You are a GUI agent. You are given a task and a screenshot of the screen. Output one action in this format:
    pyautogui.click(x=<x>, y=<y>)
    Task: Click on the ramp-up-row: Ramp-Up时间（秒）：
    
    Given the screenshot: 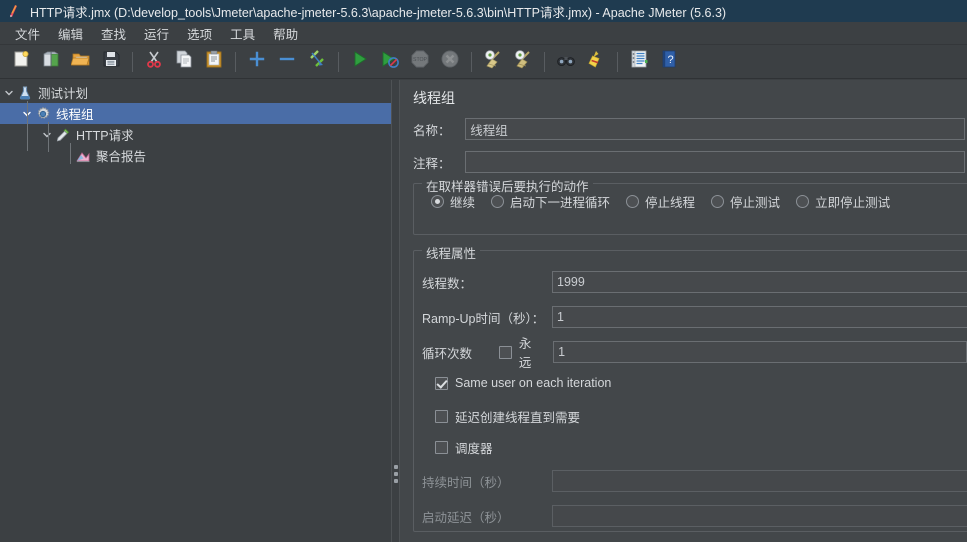 What is the action you would take?
    pyautogui.click(x=694, y=317)
    